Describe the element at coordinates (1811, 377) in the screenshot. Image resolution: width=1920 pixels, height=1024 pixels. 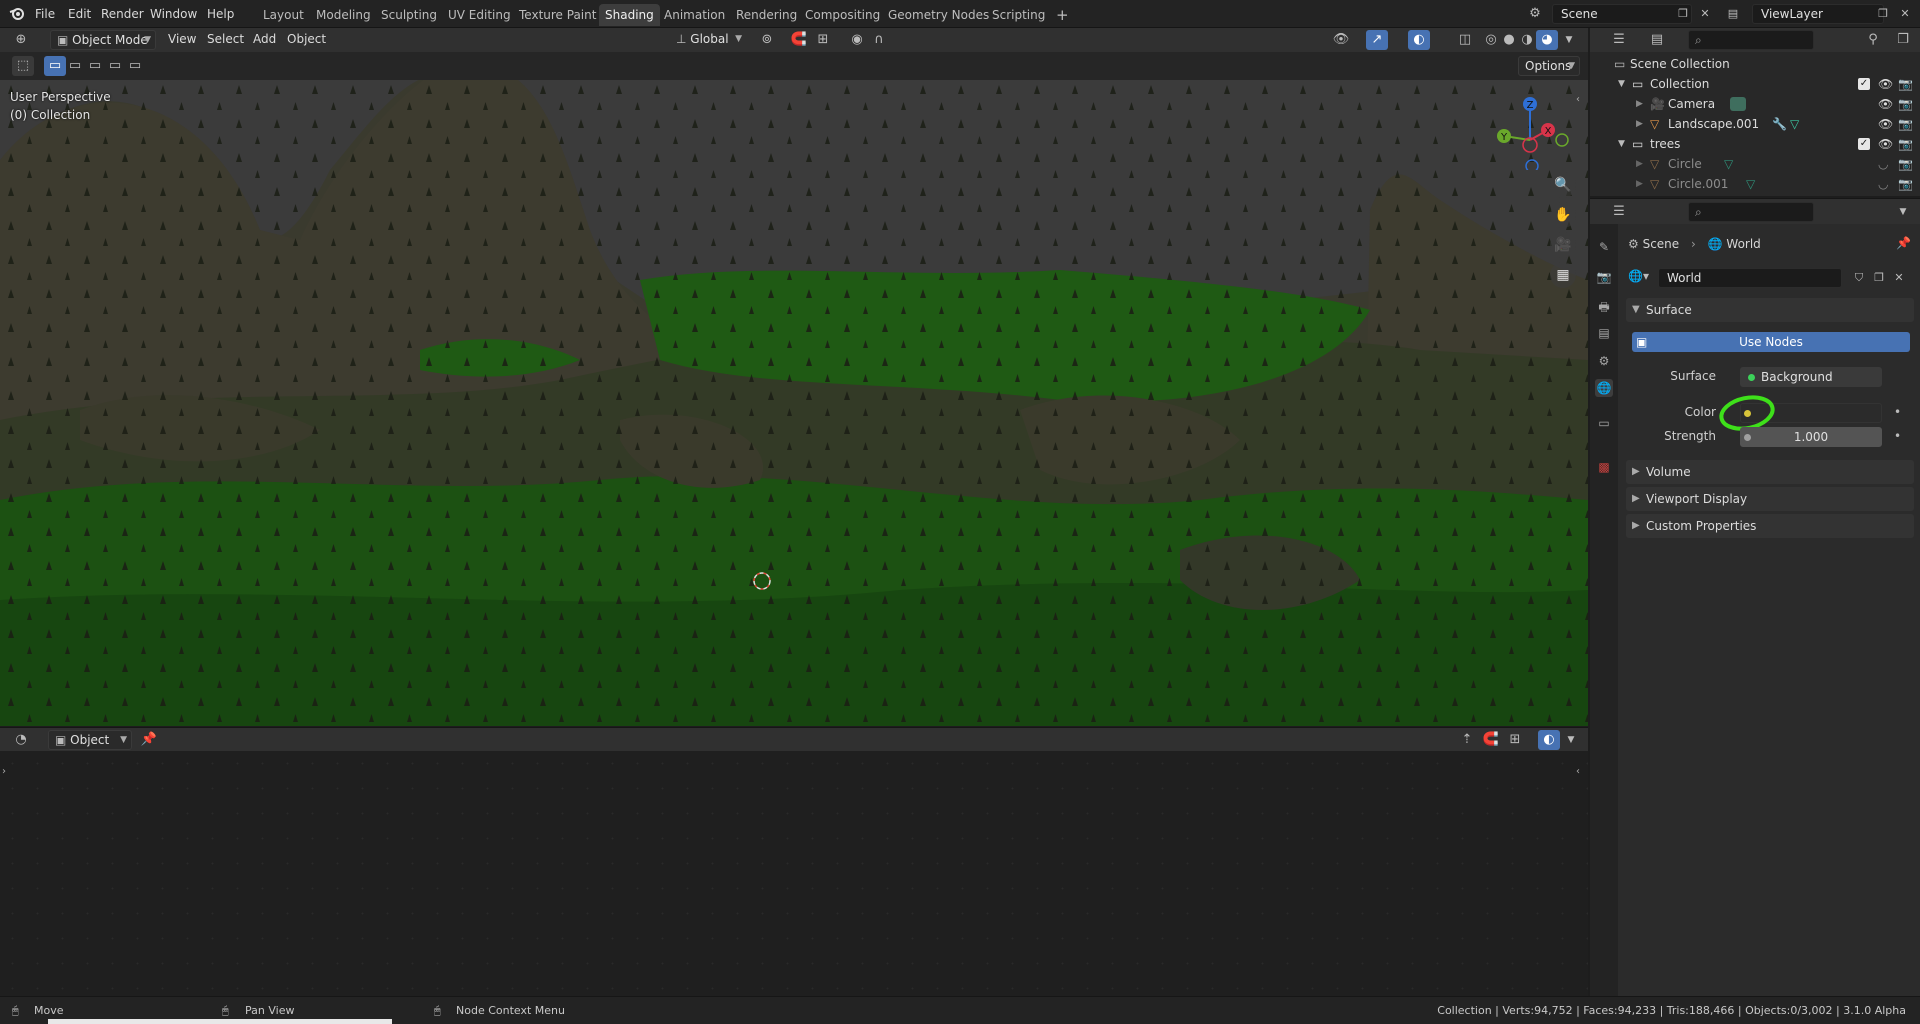
I see `surface-shader-field: Background` at that location.